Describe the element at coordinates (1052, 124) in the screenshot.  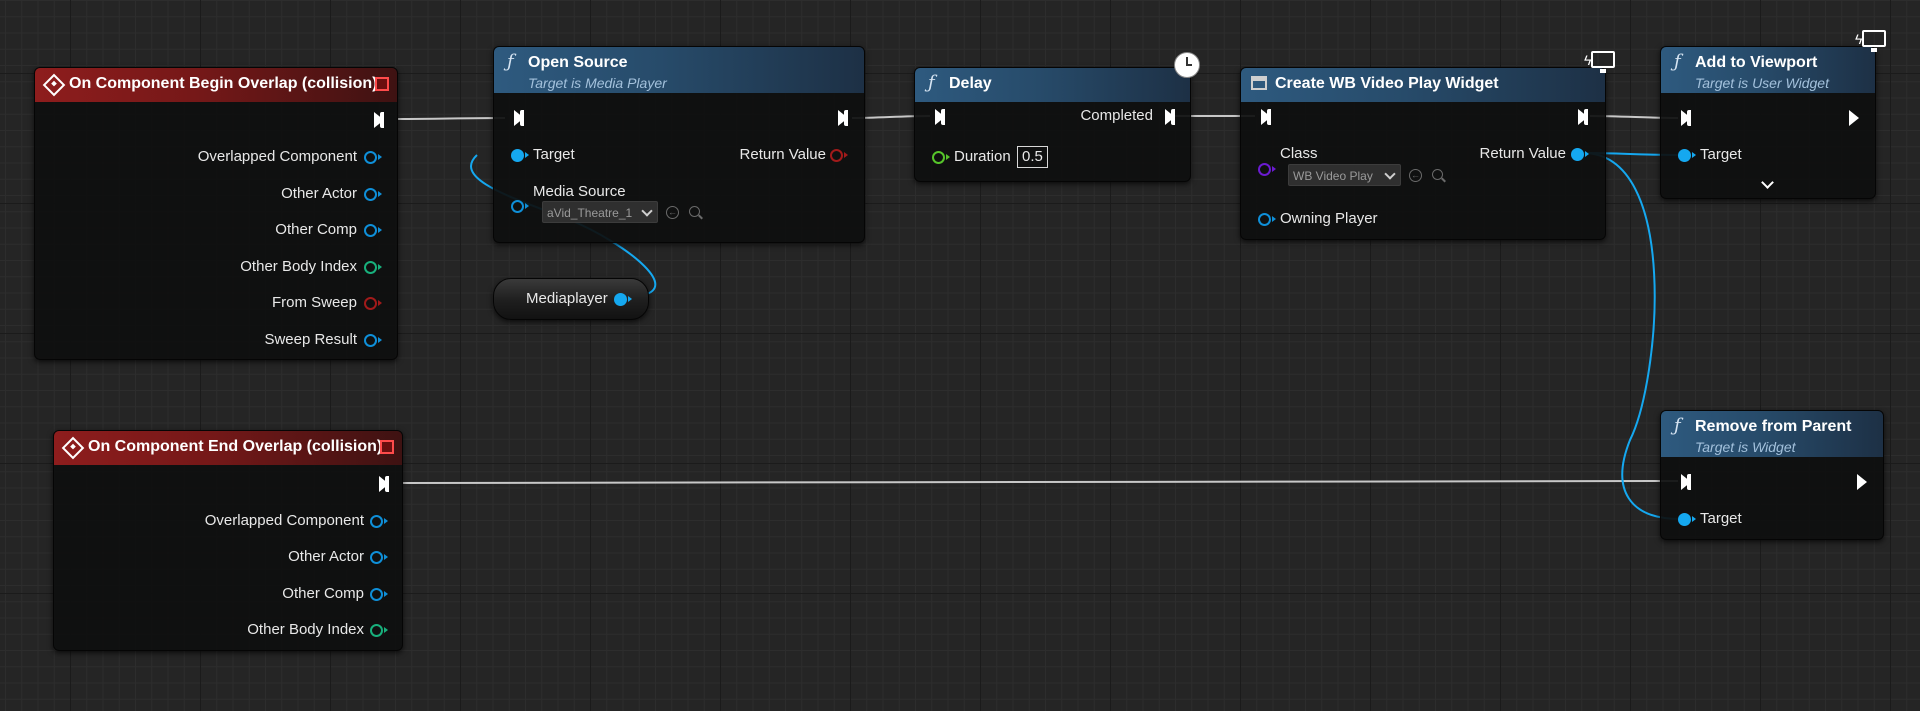
I see `node-delay: ƒ Delay Completed Duration 0.5` at that location.